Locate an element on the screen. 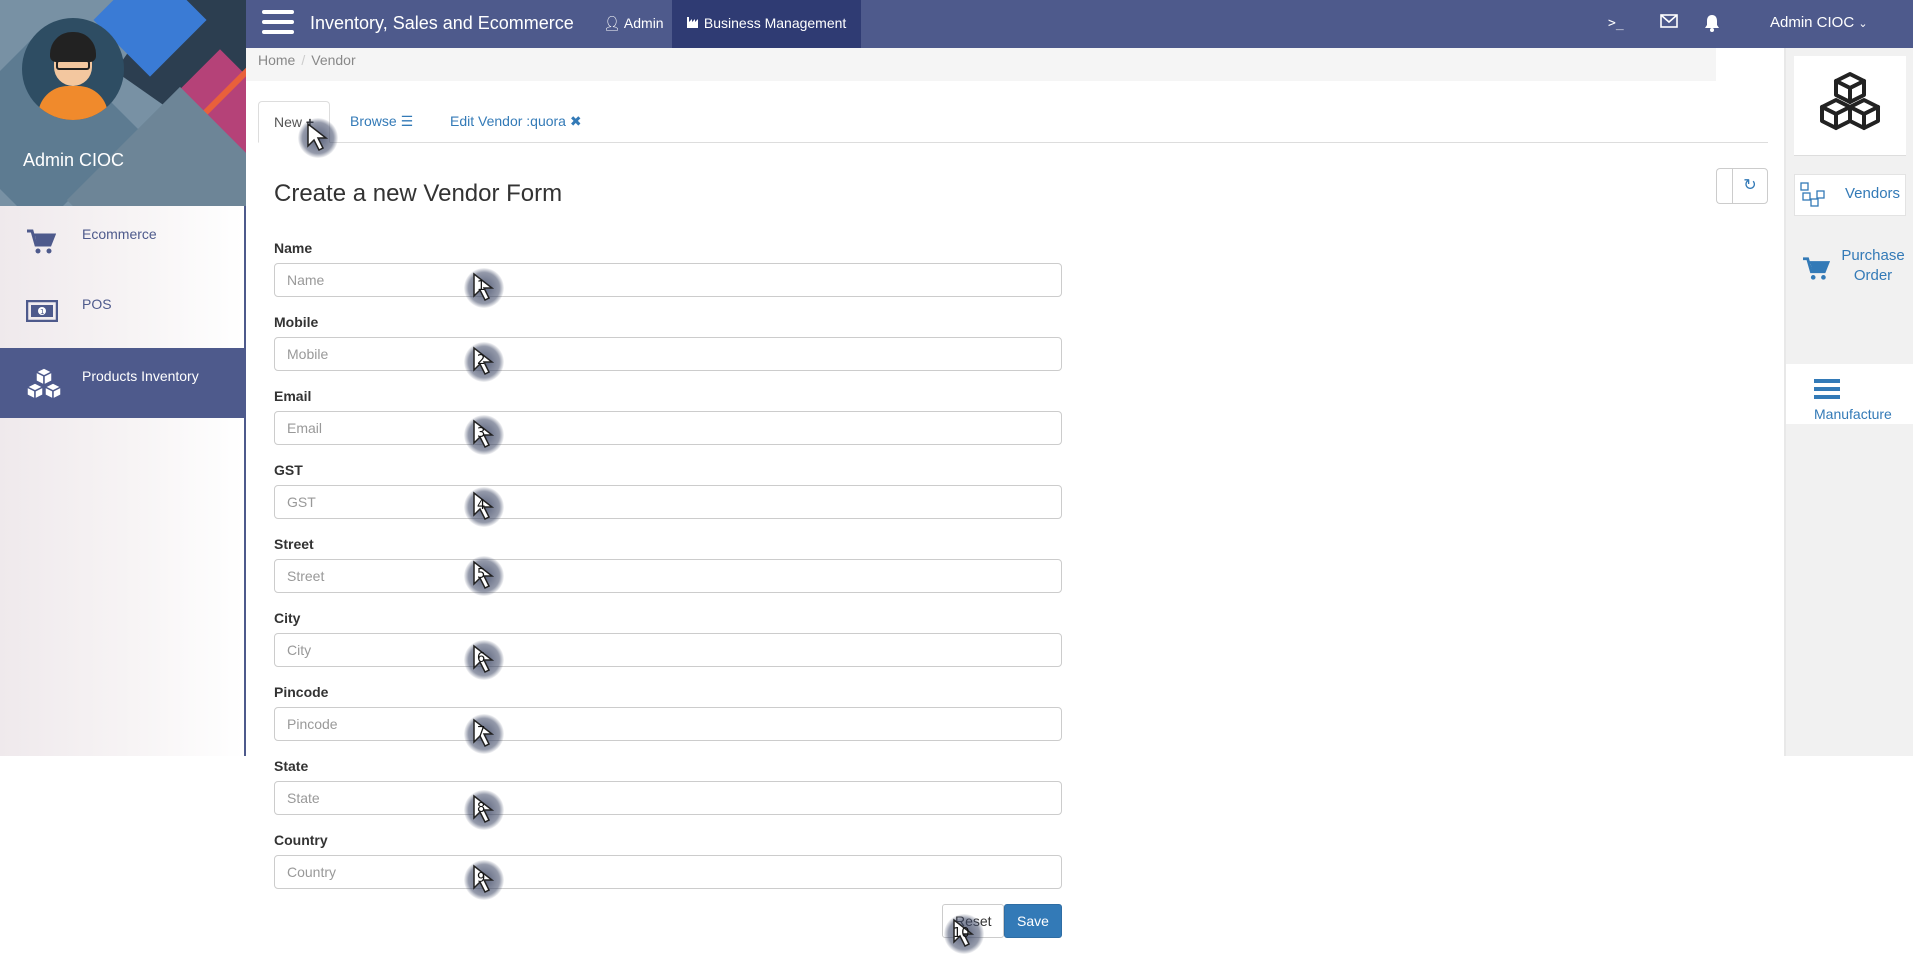 This screenshot has width=1913, height=956. admin-link: 👤︎ Admin is located at coordinates (633, 24).